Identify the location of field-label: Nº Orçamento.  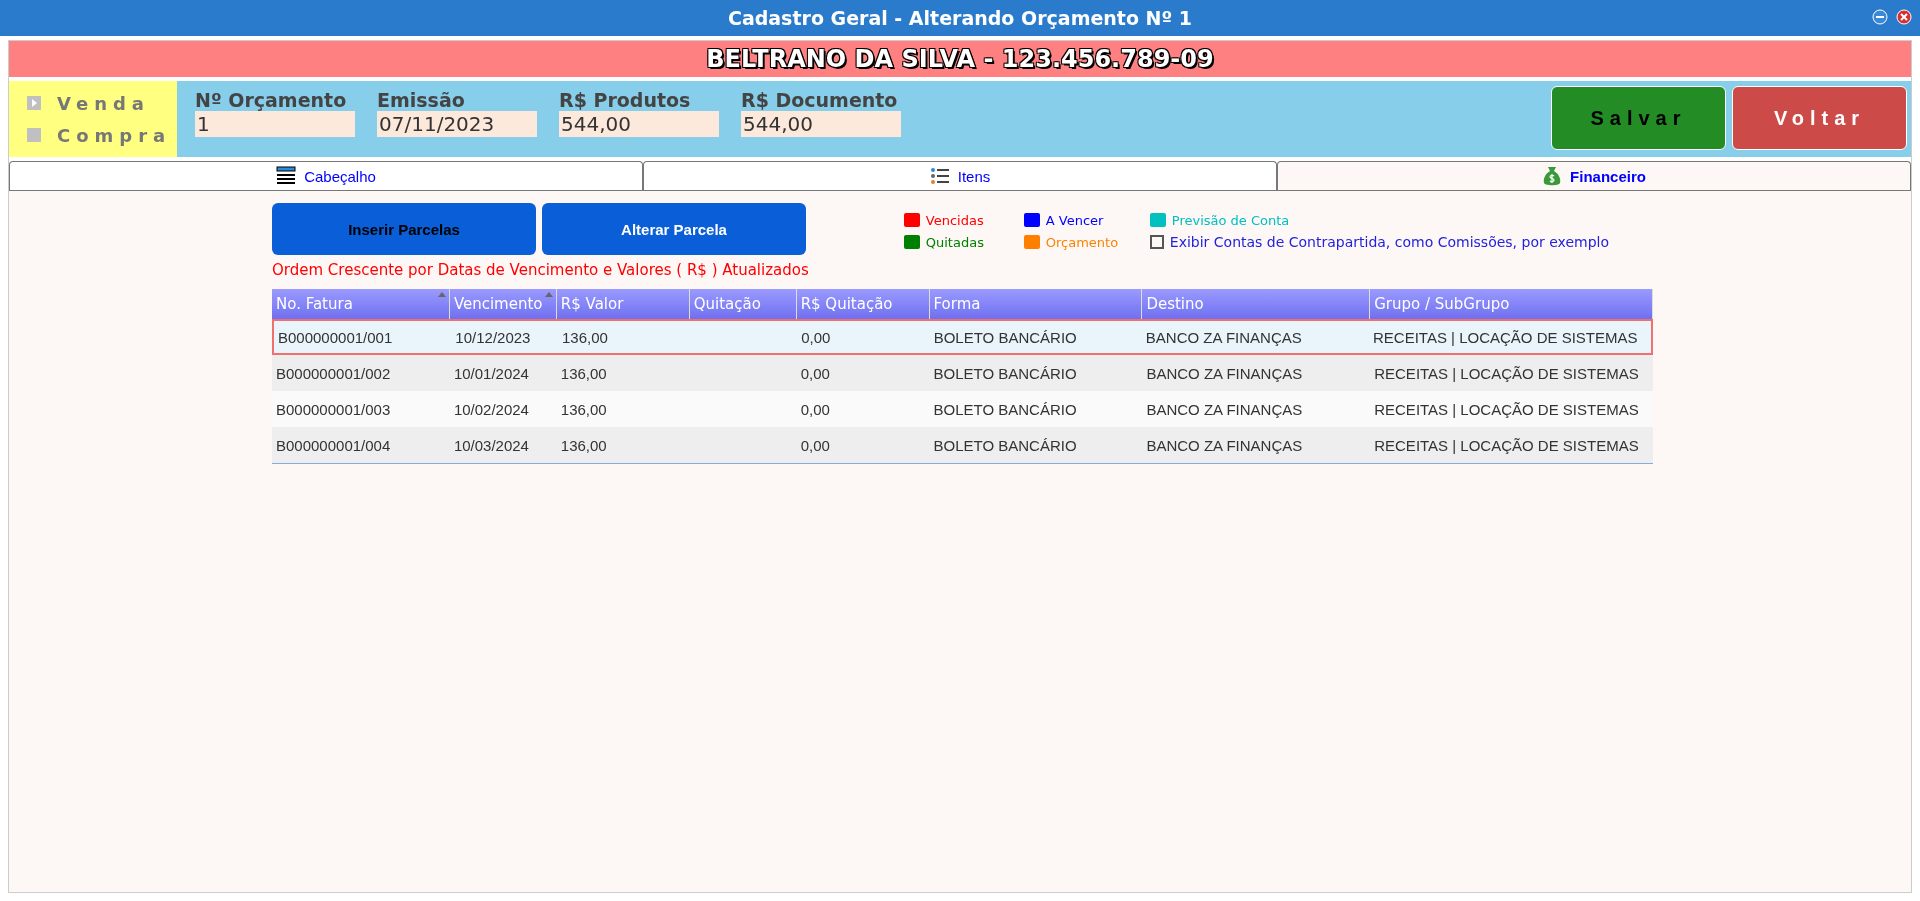
(271, 100).